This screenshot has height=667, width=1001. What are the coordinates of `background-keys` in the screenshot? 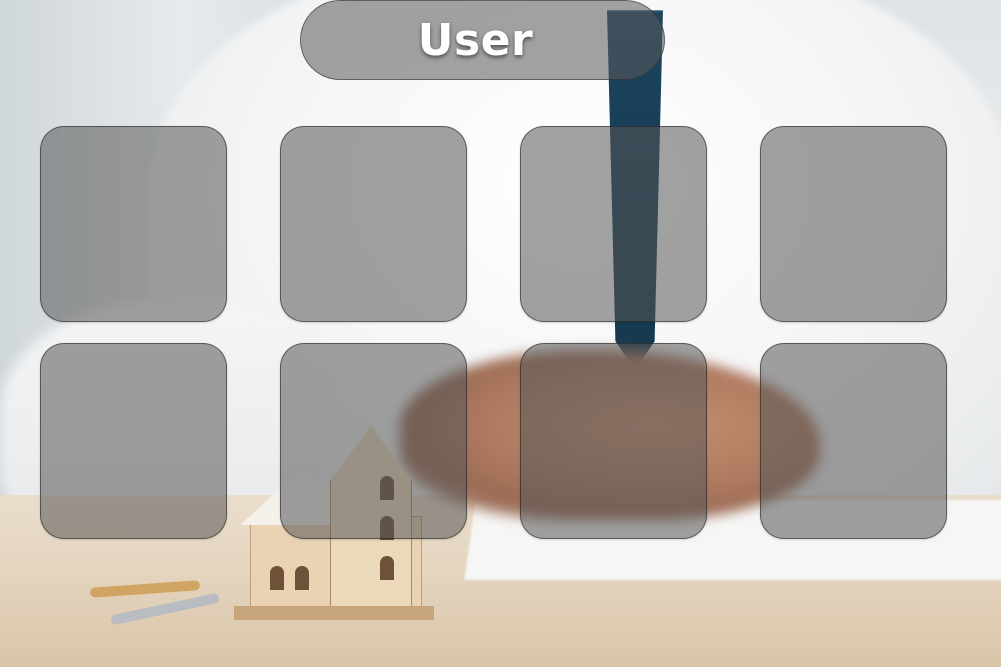 It's located at (154, 603).